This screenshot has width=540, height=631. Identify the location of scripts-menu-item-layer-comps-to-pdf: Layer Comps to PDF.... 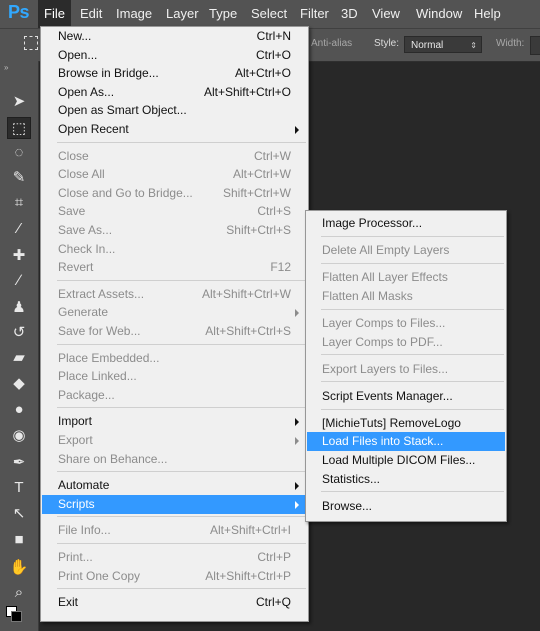
(406, 342).